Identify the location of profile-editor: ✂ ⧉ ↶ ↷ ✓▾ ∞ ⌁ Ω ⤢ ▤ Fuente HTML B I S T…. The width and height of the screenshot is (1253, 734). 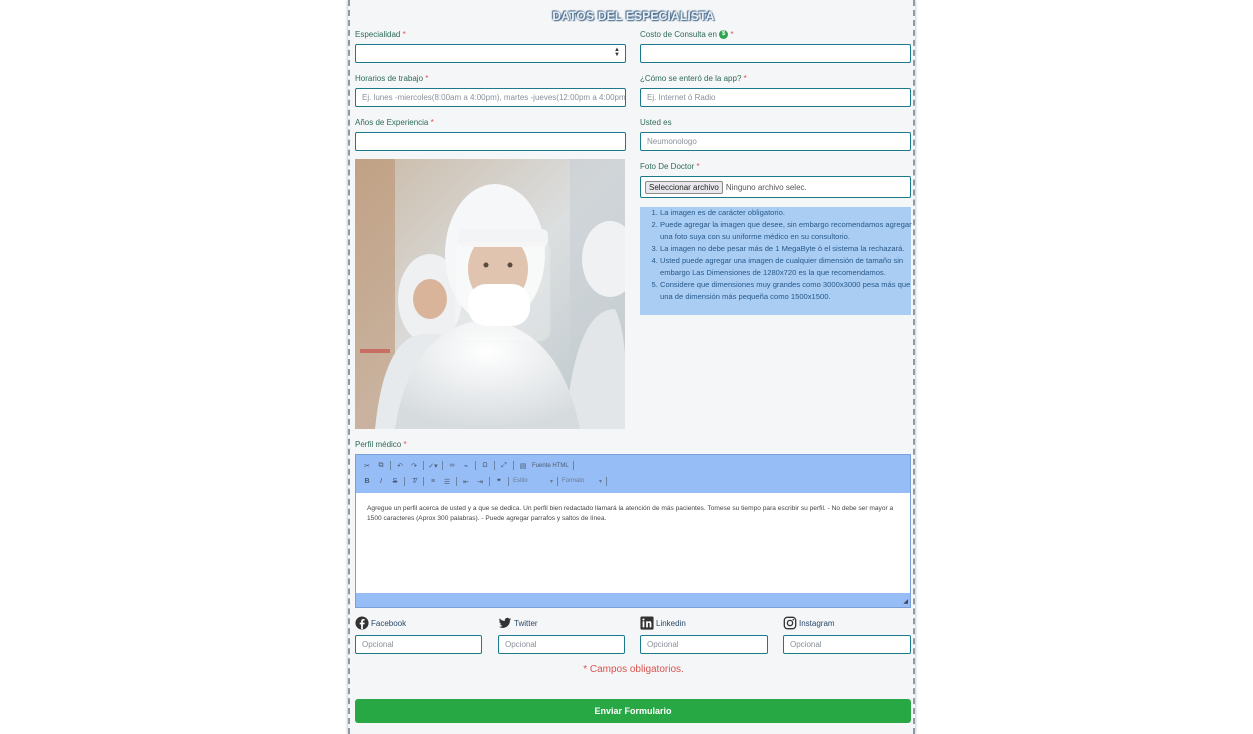
(633, 531).